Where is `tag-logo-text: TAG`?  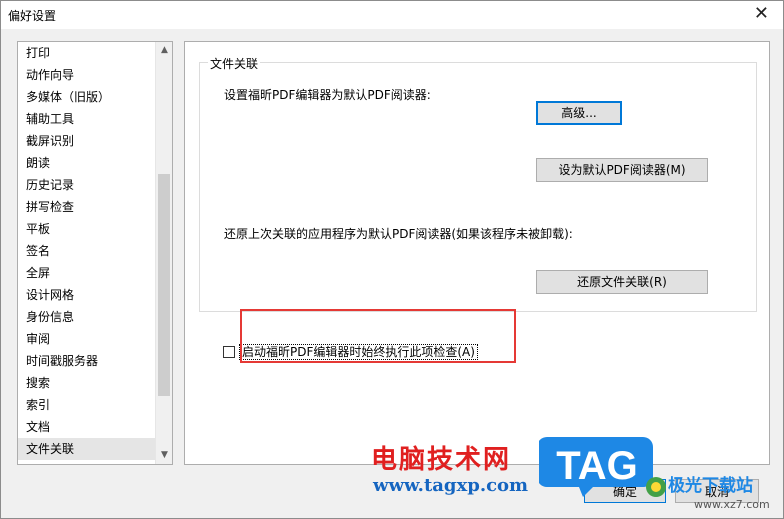 tag-logo-text: TAG is located at coordinates (596, 466).